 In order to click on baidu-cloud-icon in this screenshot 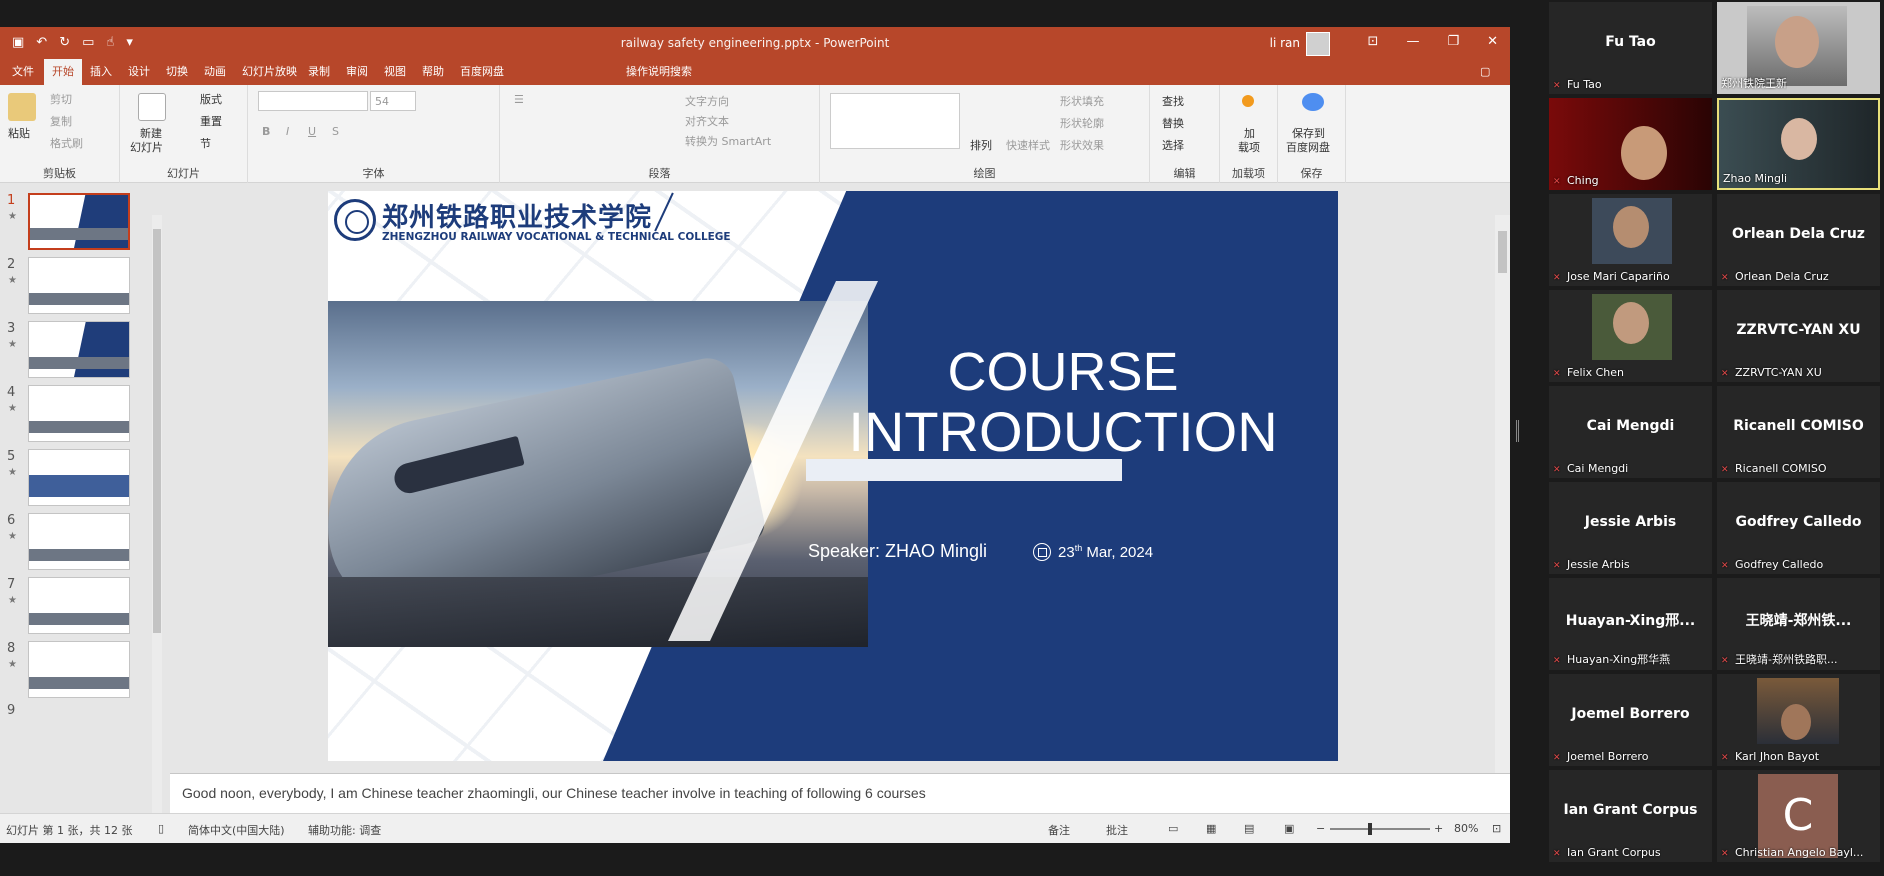, I will do `click(1313, 102)`.